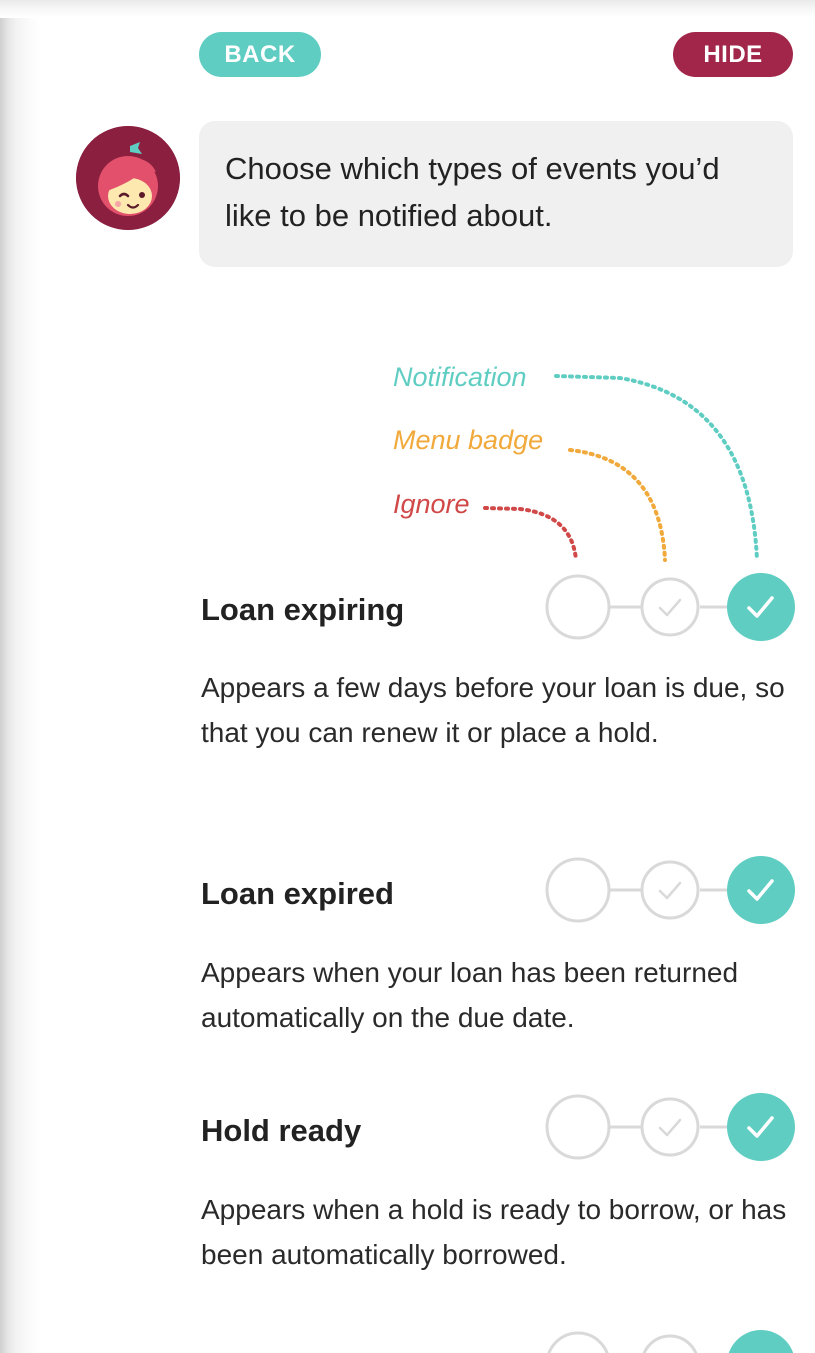  Describe the element at coordinates (297, 893) in the screenshot. I see `event-title-loan-expired: Loan expired` at that location.